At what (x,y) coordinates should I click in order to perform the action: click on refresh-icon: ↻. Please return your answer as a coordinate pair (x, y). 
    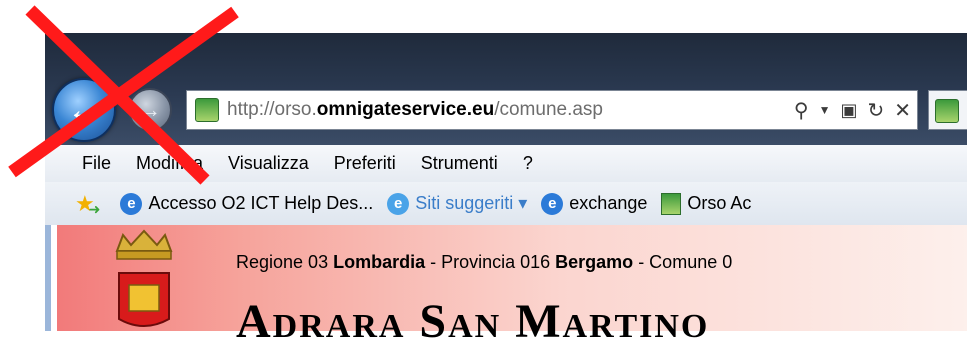
    Looking at the image, I should click on (875, 110).